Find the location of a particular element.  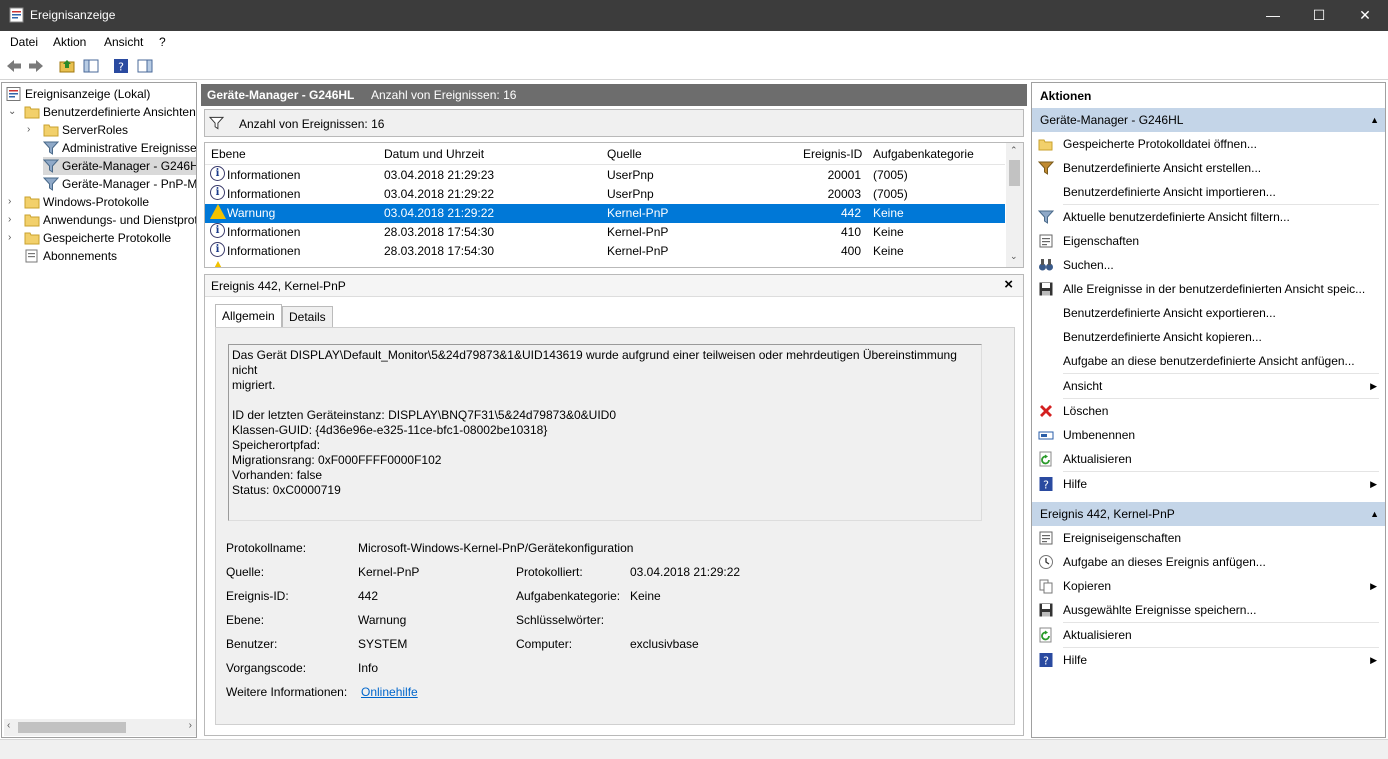

properties-icon is located at coordinates (1046, 241).